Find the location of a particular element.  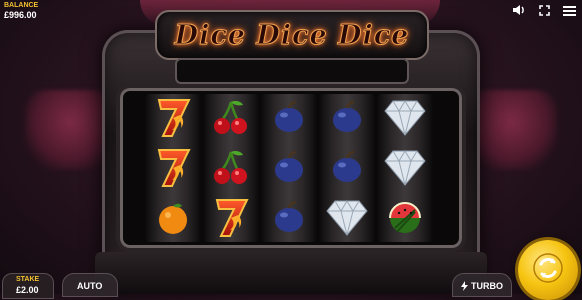

turbo-button: TURBO is located at coordinates (482, 285).